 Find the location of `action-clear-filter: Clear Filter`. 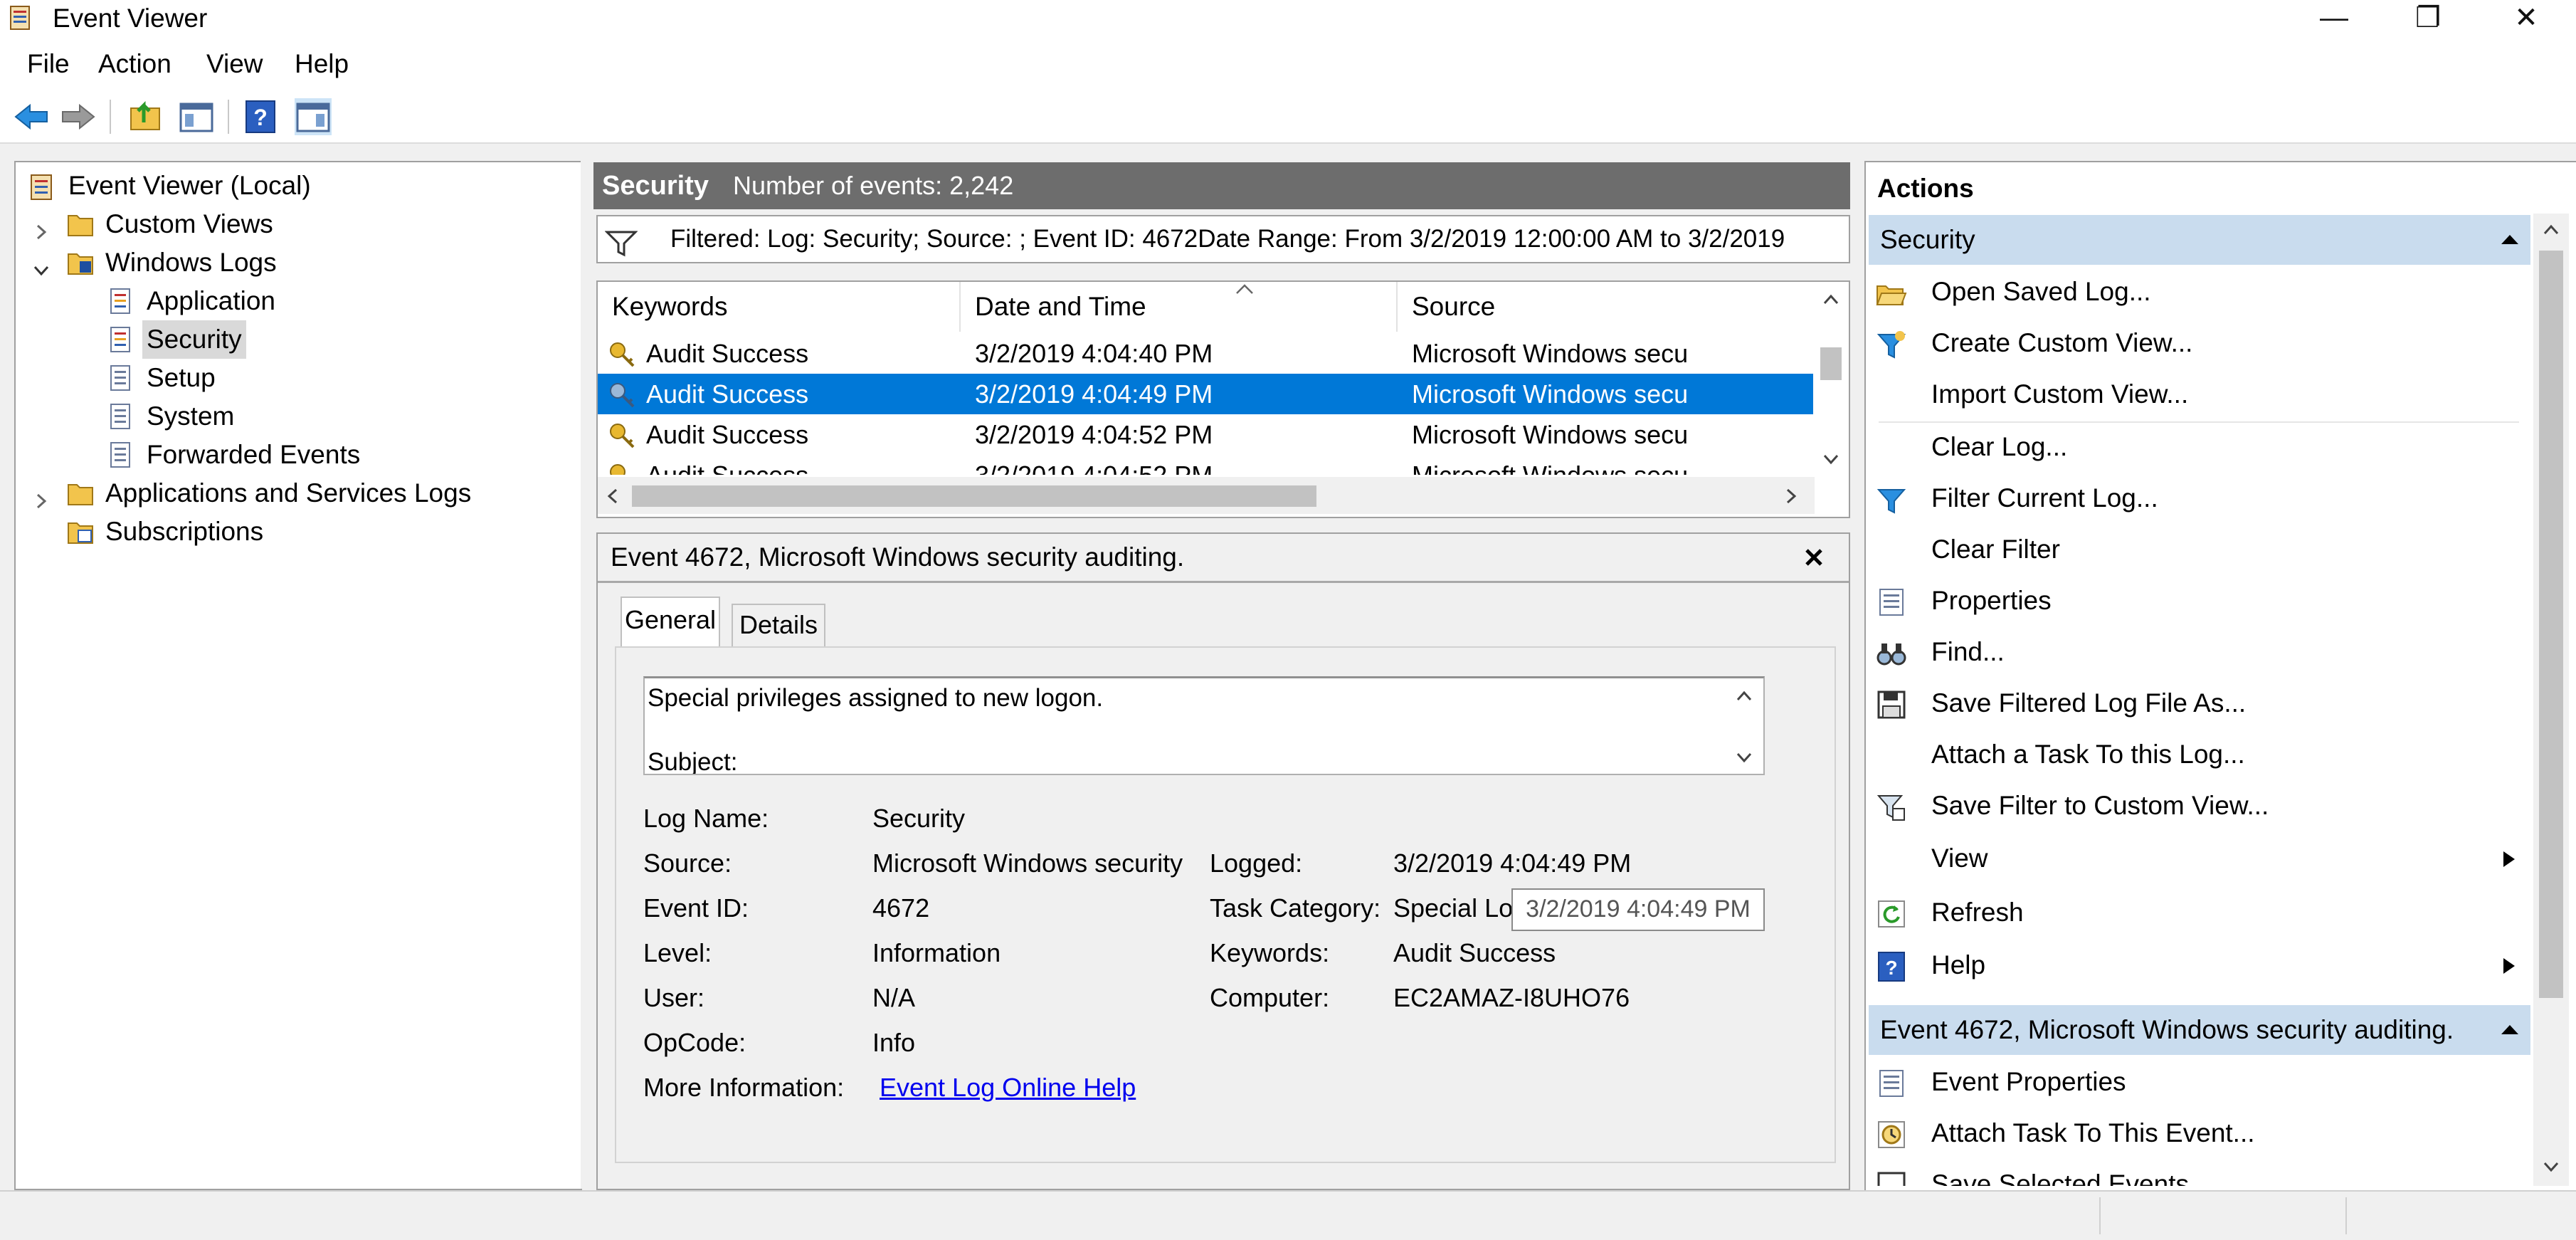

action-clear-filter: Clear Filter is located at coordinates (2199, 549).